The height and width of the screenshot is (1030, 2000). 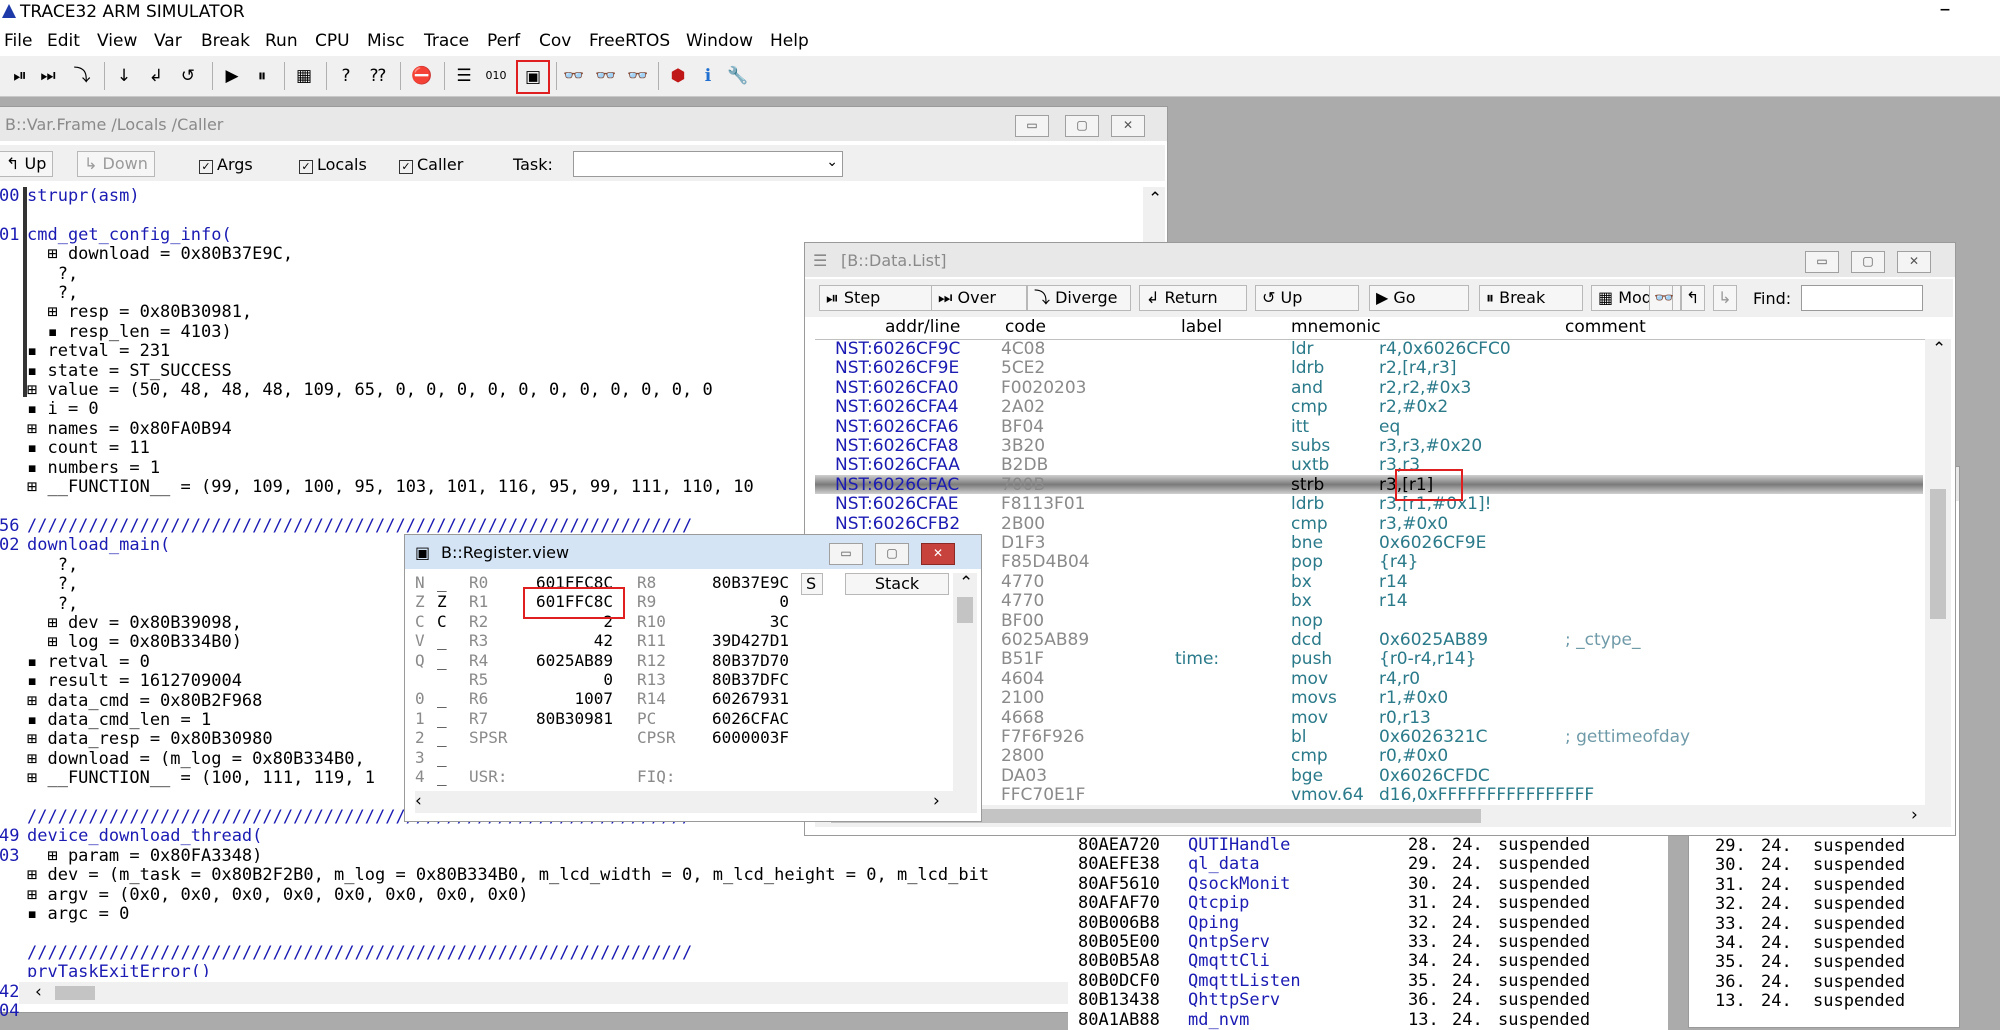 I want to click on binary-icon: 010, so click(x=496, y=76).